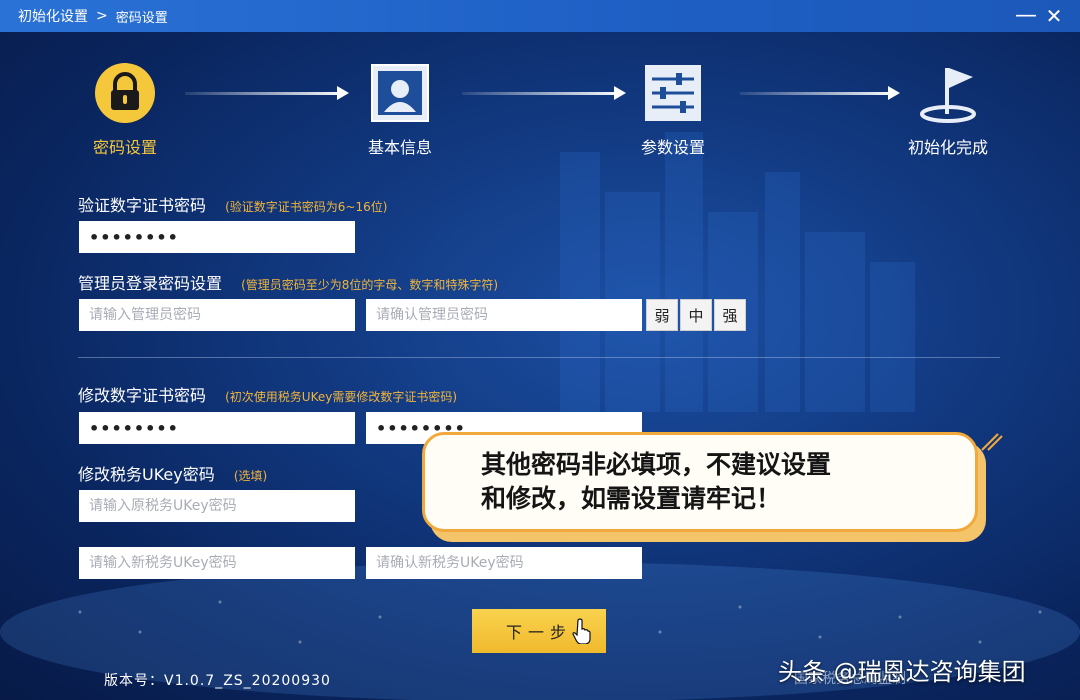 This screenshot has width=1080, height=700. What do you see at coordinates (992, 442) in the screenshot?
I see `sparkle-icon` at bounding box center [992, 442].